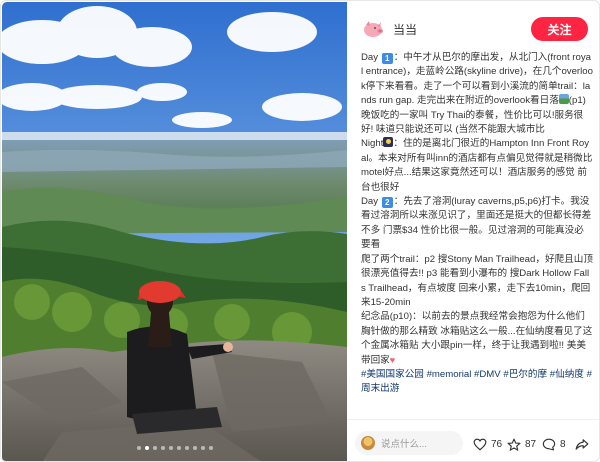 Image resolution: width=600 pixels, height=462 pixels. Describe the element at coordinates (368, 443) in the screenshot. I see `user-avatar` at that location.